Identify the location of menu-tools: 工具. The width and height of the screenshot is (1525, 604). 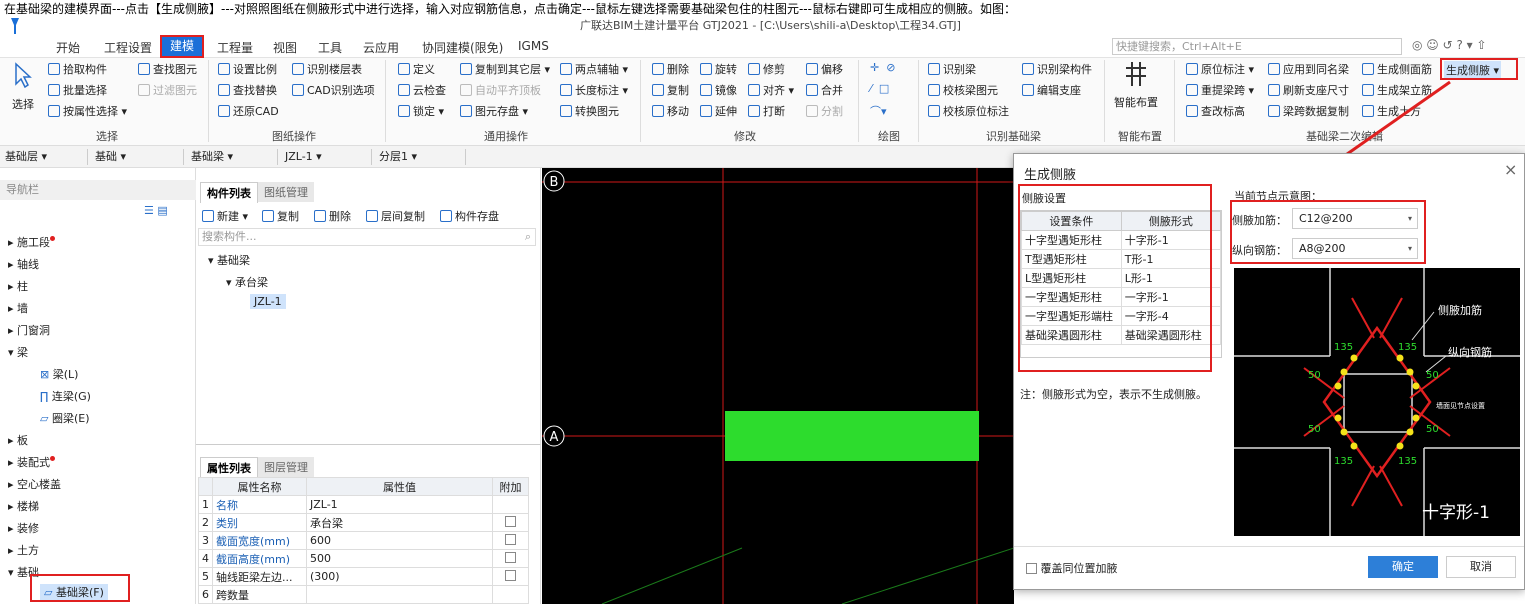
(330, 47).